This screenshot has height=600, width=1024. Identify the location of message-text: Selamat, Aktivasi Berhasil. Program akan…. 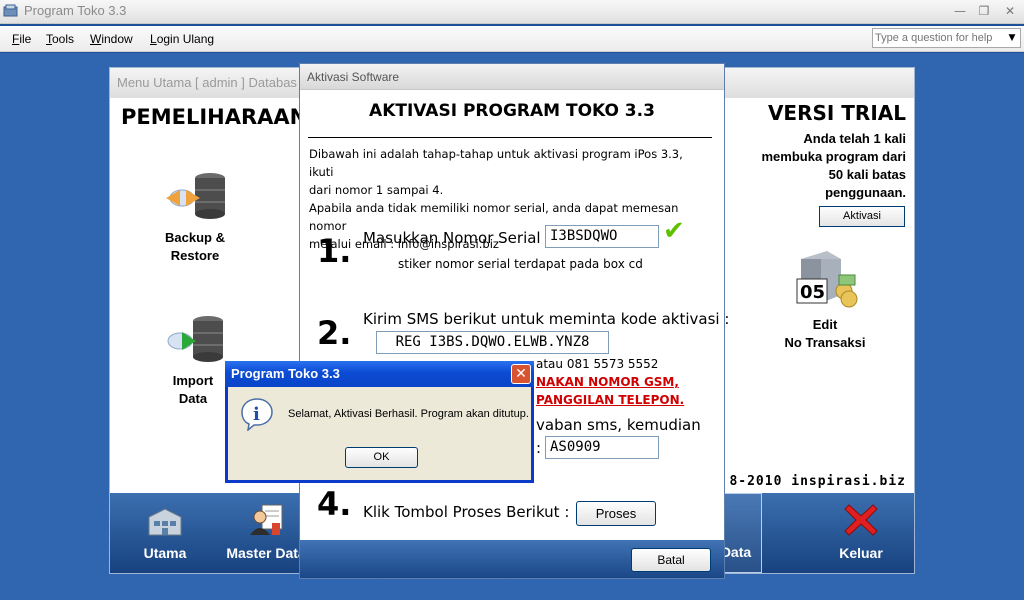
(408, 414).